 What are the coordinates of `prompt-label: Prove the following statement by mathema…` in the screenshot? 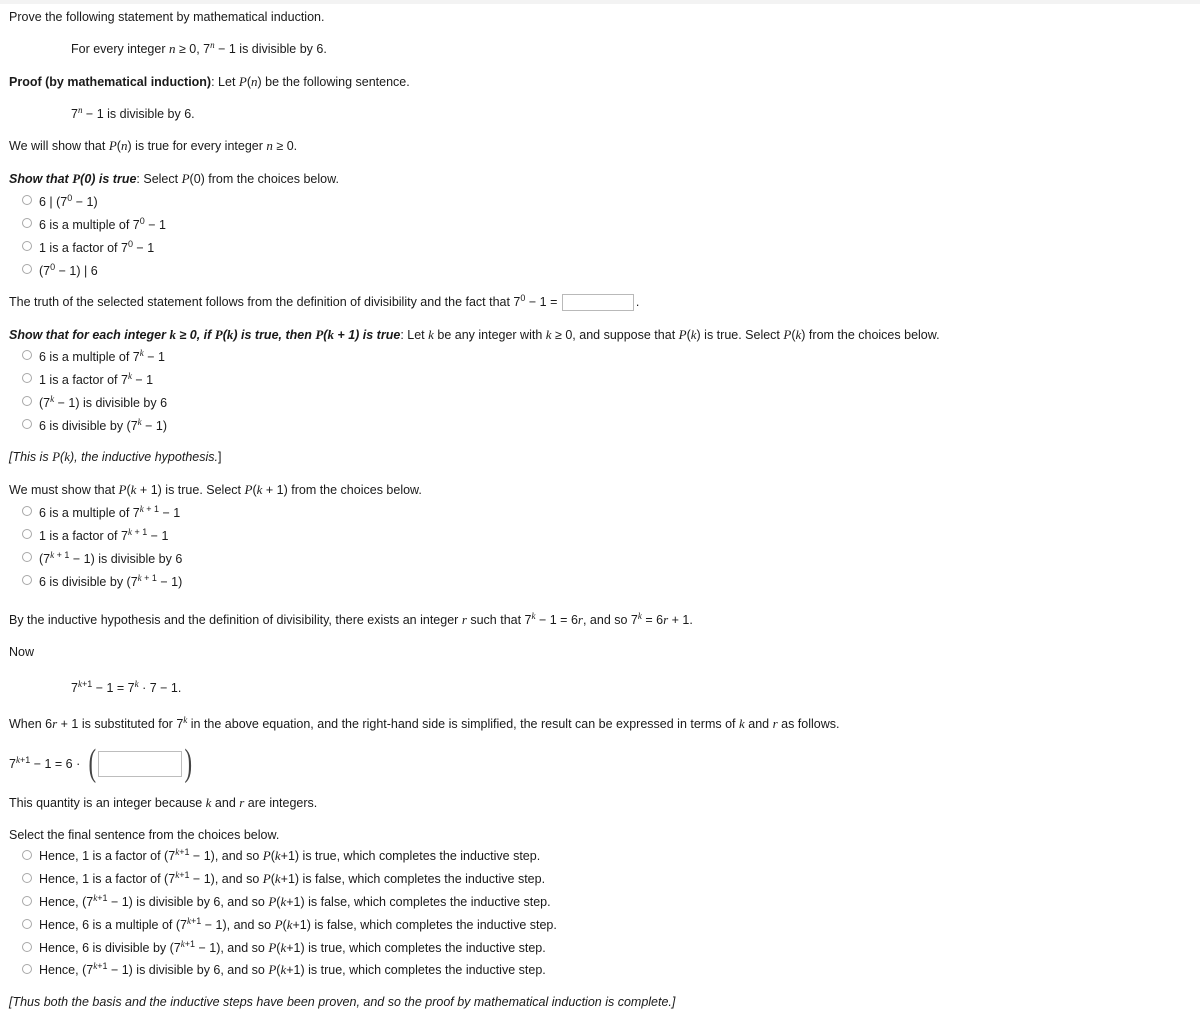 It's located at (167, 17).